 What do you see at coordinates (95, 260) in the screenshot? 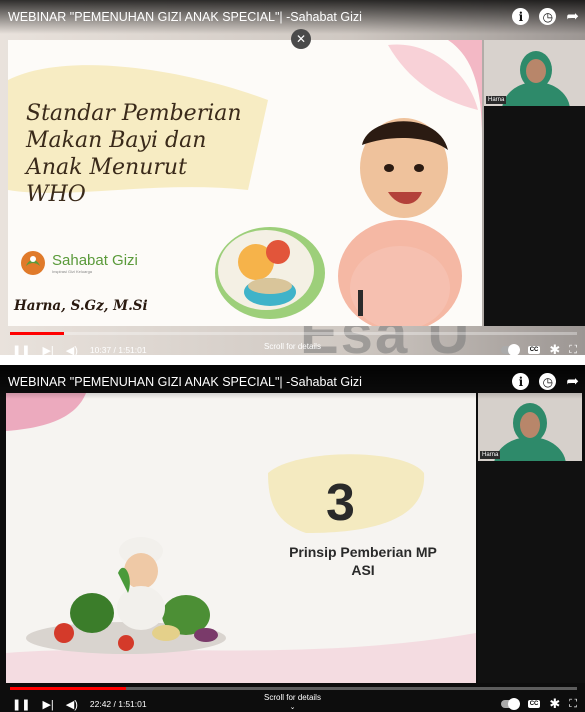
I see `brand-name: Sahabat Gizi` at bounding box center [95, 260].